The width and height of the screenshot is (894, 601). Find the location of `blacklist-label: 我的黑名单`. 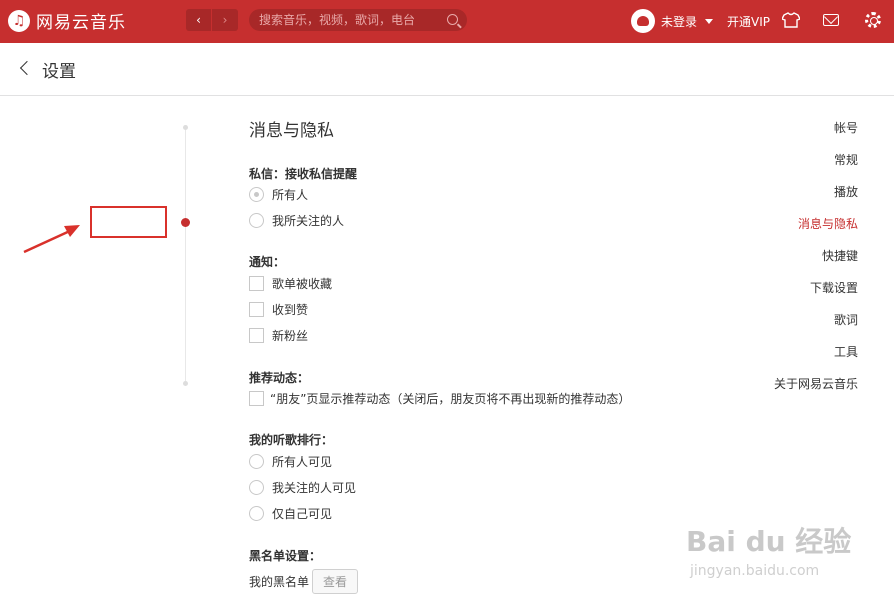

blacklist-label: 我的黑名单 is located at coordinates (279, 582).